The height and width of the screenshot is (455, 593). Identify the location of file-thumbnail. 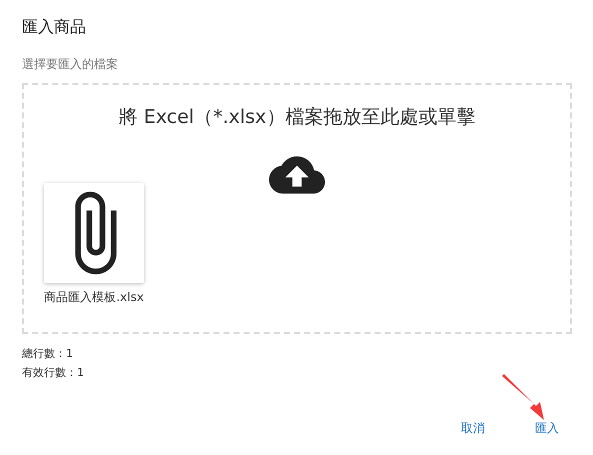
(94, 233).